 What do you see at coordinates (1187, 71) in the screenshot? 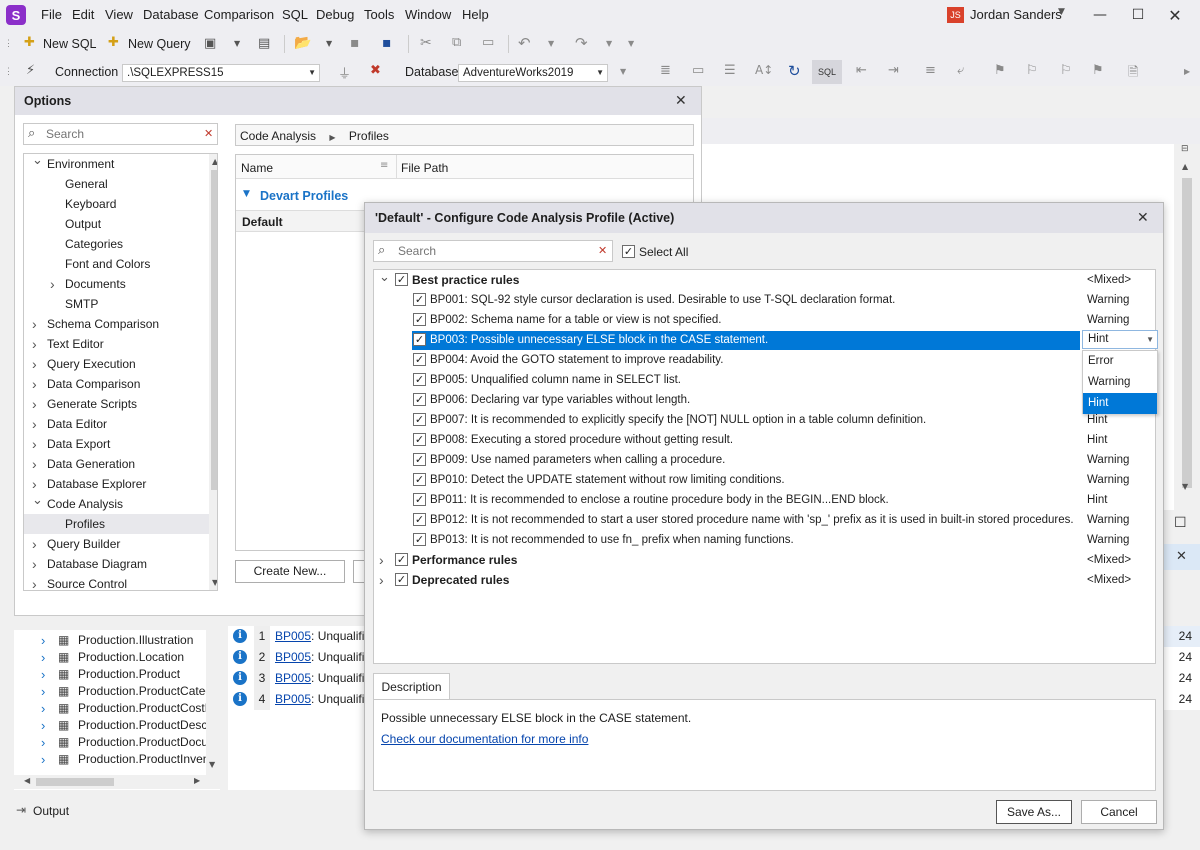
I see `toolbar-scroll-icon: ▶` at bounding box center [1187, 71].